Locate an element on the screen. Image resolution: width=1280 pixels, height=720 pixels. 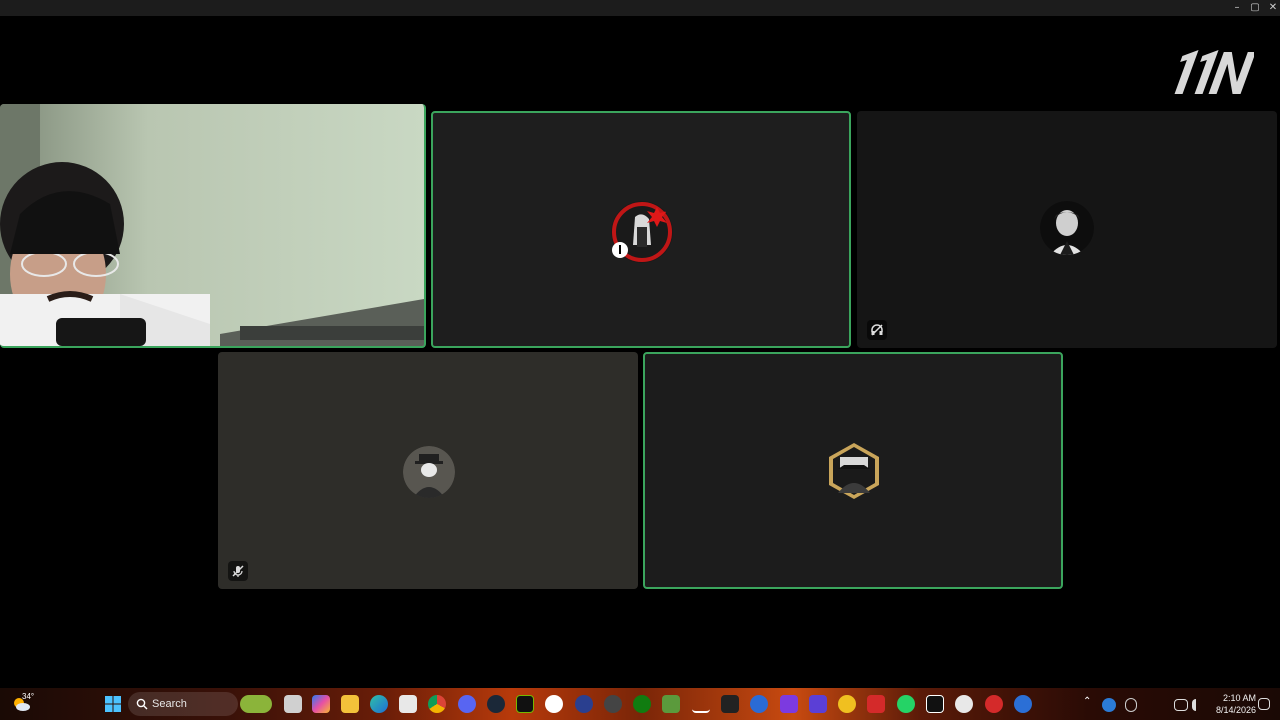
clock-time: 2:10 AM is located at coordinates (1239, 698).